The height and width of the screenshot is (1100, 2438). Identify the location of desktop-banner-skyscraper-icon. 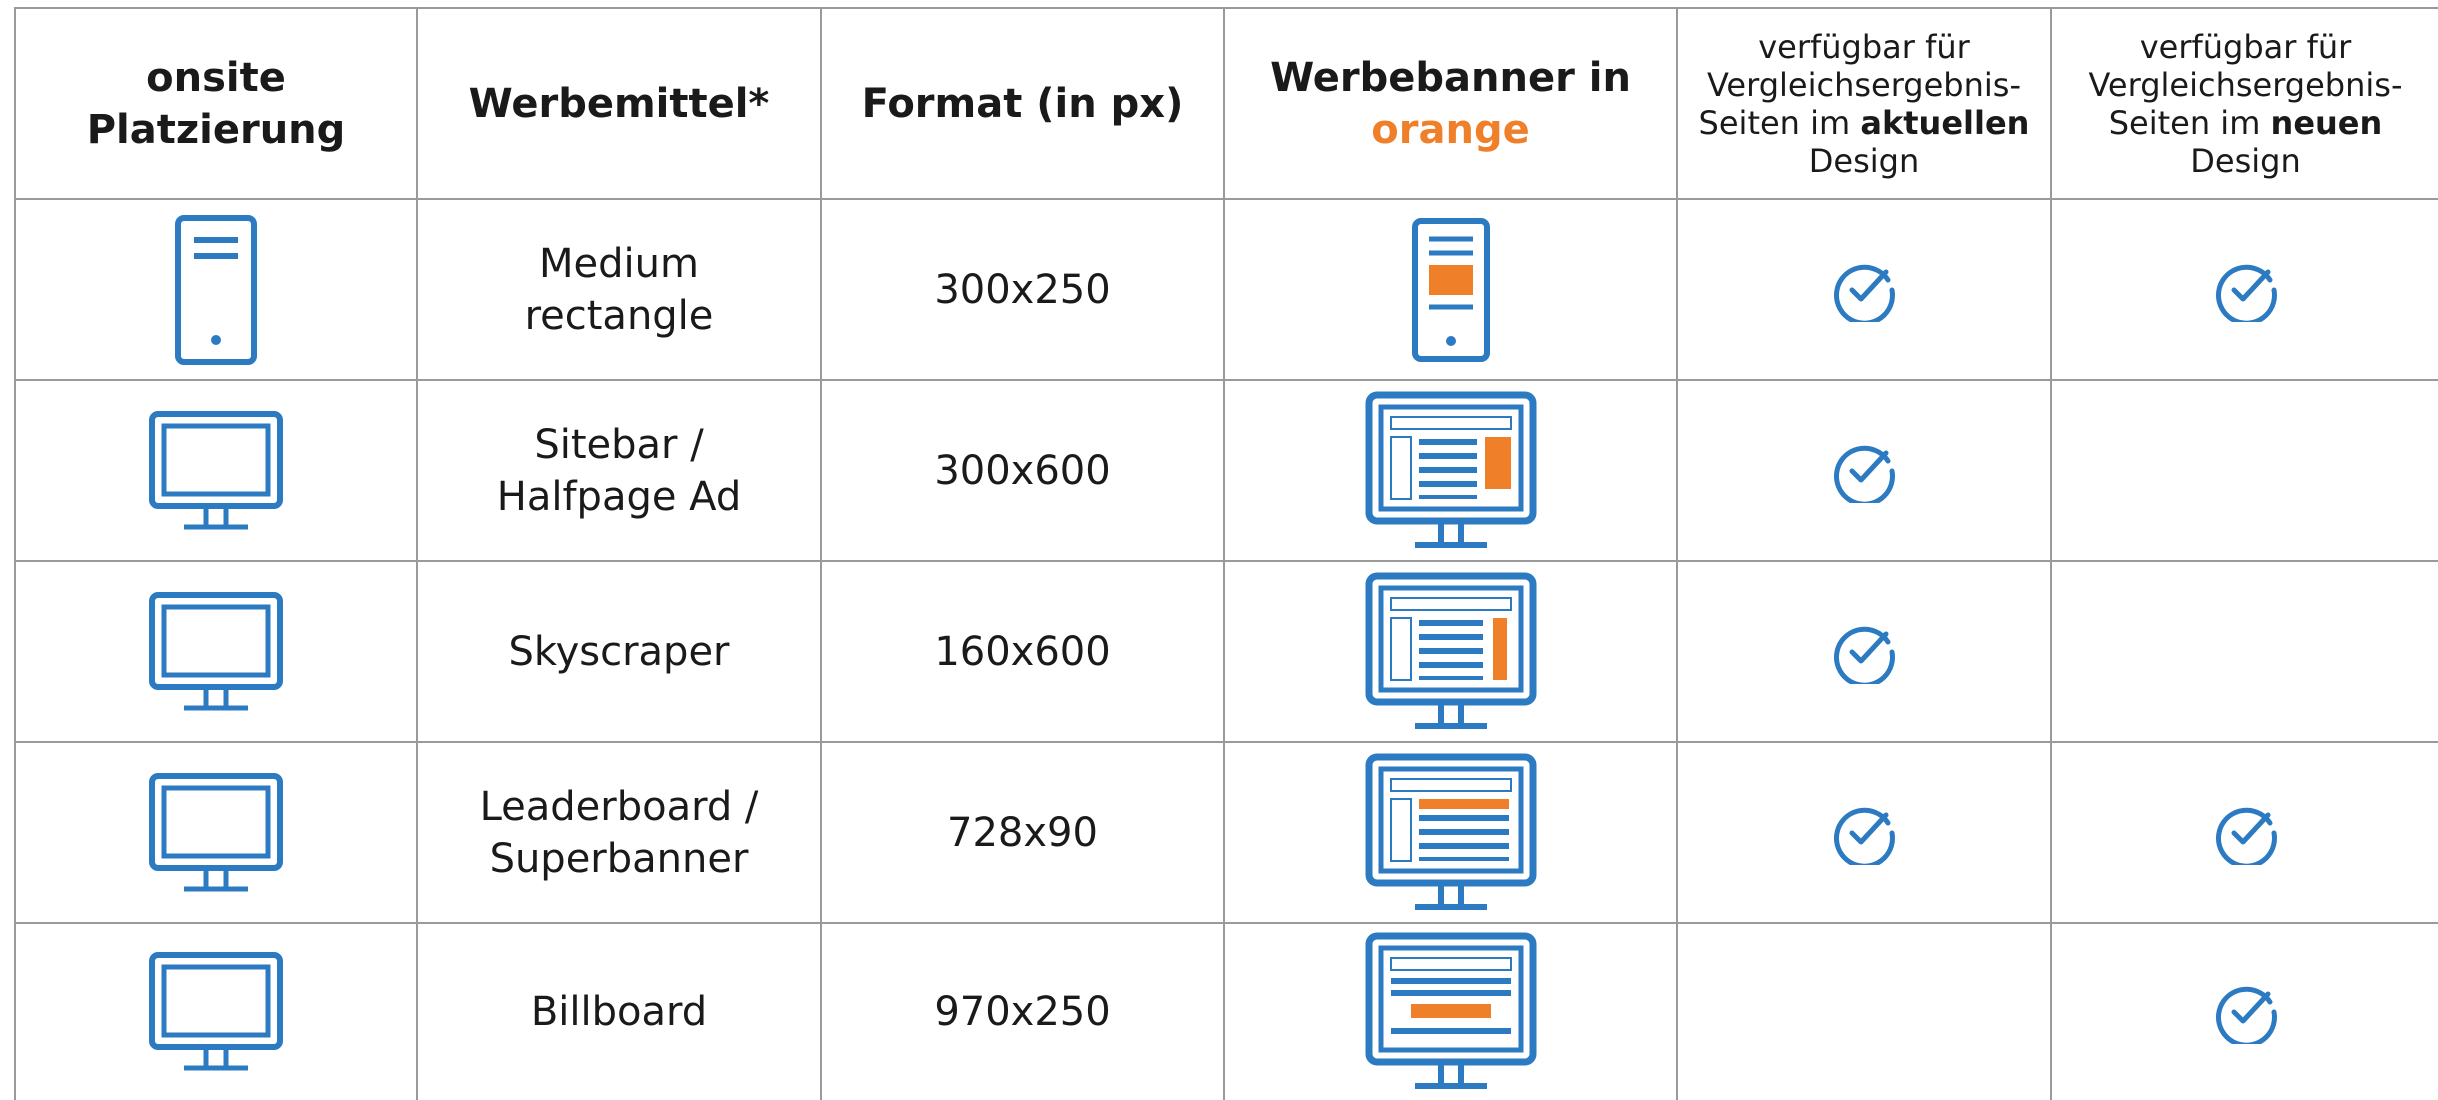
(1450, 651).